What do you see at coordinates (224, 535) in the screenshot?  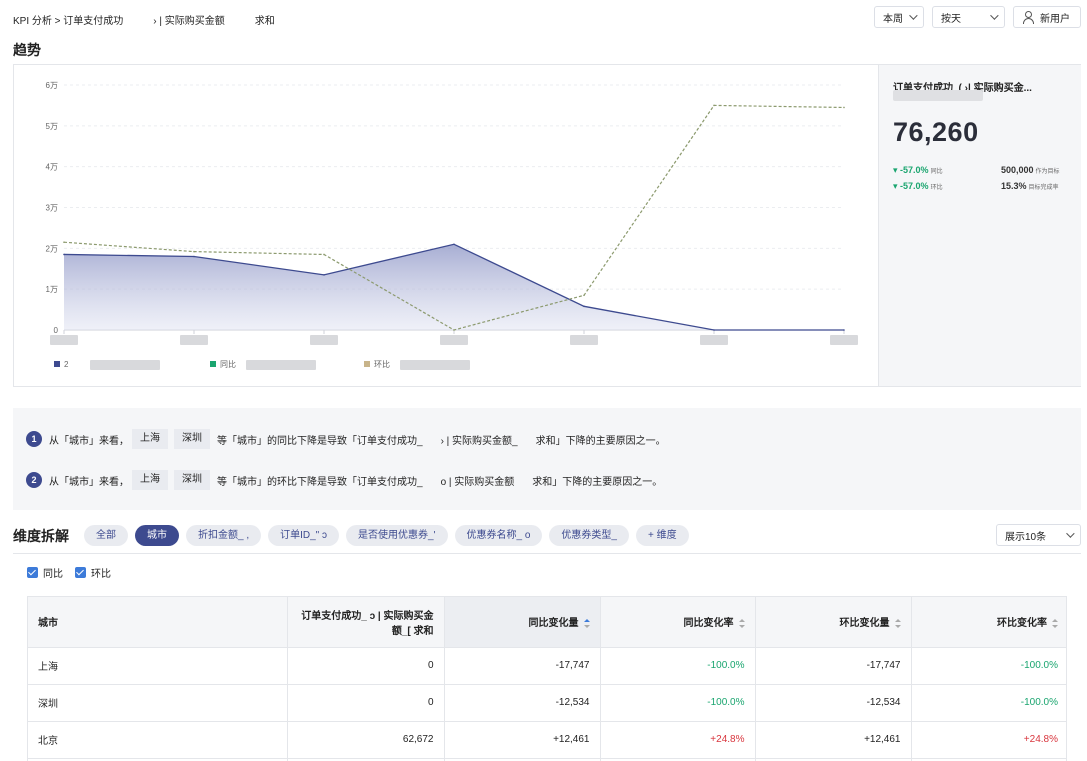 I see `chip-discount-amount: 折扣金额_ ,` at bounding box center [224, 535].